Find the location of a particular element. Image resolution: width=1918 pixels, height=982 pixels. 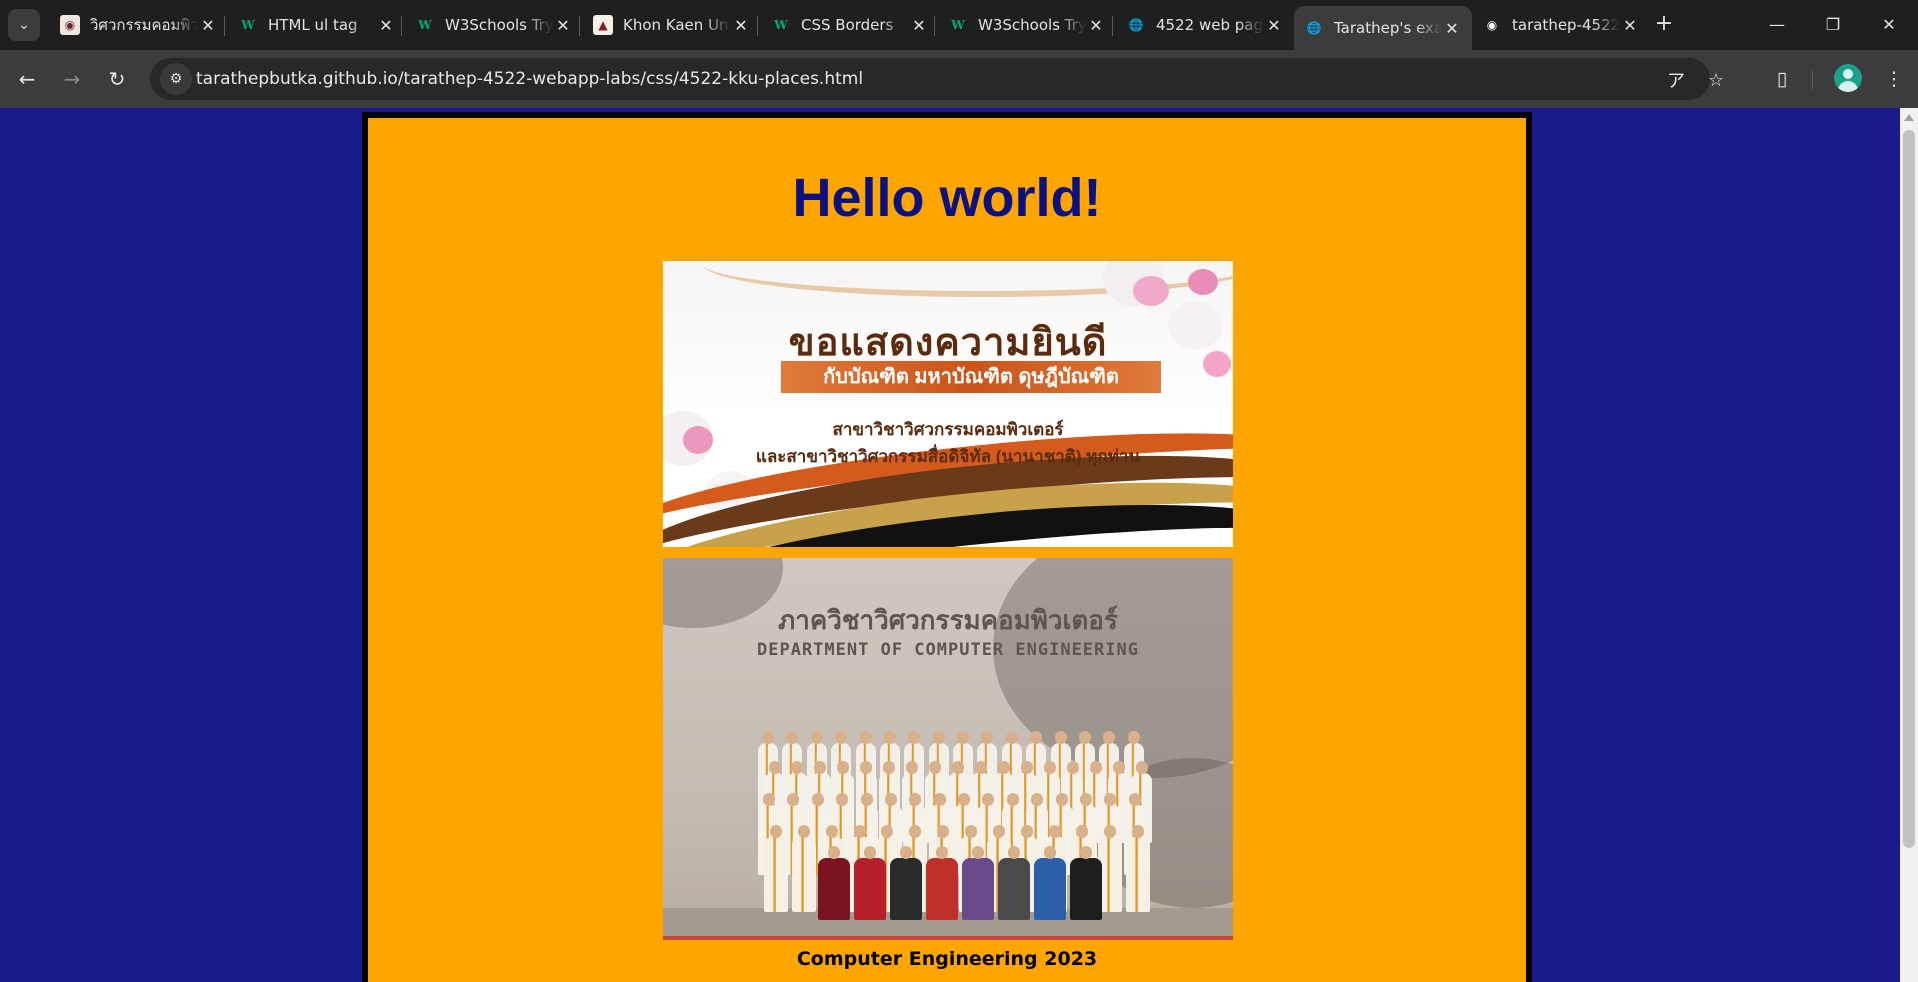

tab-2: W HTML ul tag ✕ is located at coordinates (317, 25).